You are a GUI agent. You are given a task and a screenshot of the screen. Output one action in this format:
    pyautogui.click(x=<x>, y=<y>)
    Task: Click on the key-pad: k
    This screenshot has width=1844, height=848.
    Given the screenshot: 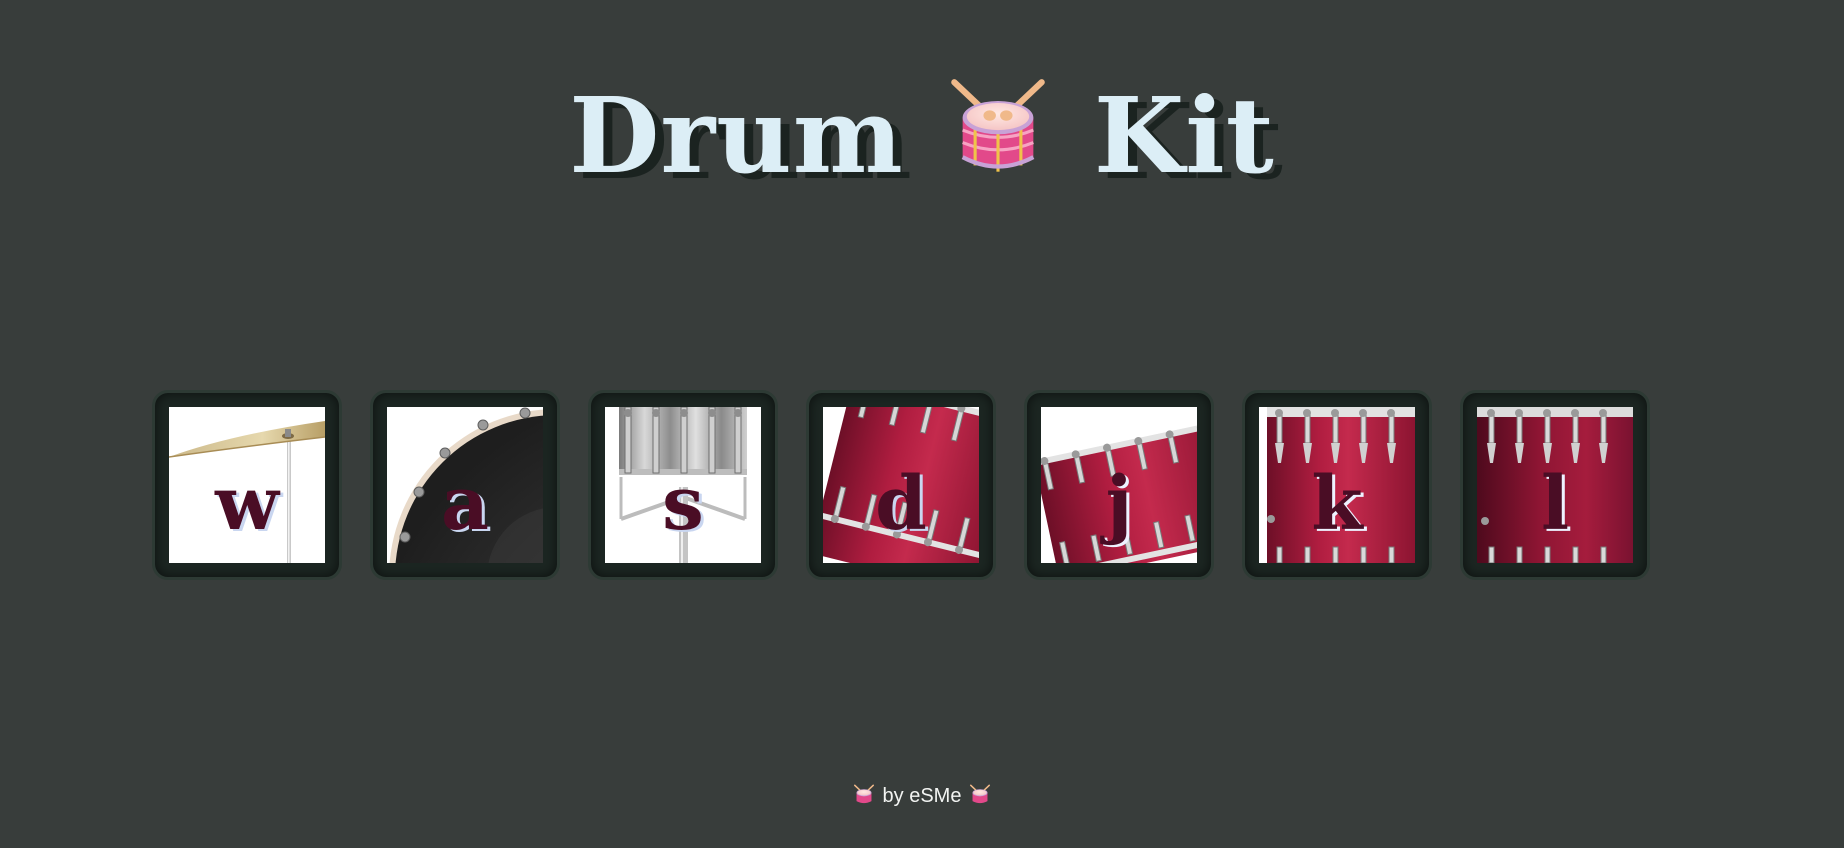 What is the action you would take?
    pyautogui.click(x=1337, y=485)
    